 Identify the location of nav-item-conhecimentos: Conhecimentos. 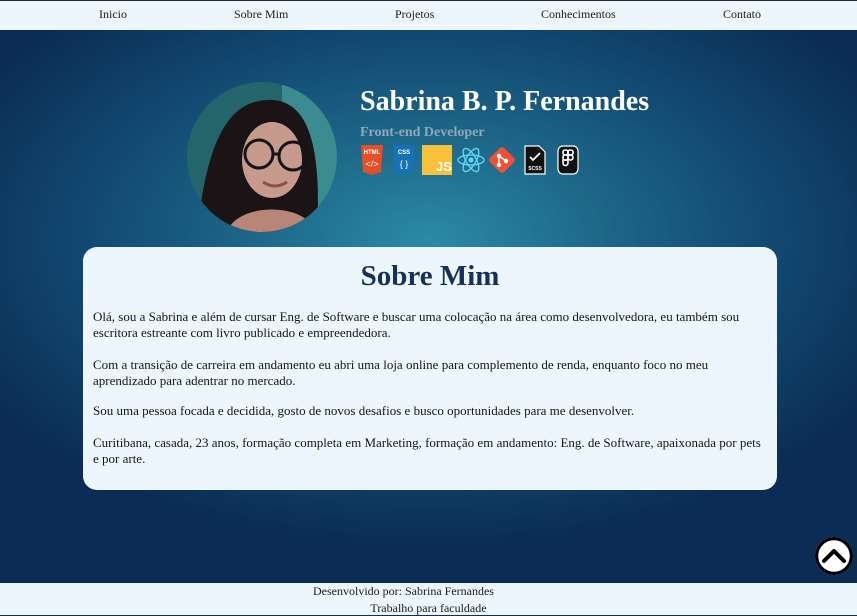
(578, 14).